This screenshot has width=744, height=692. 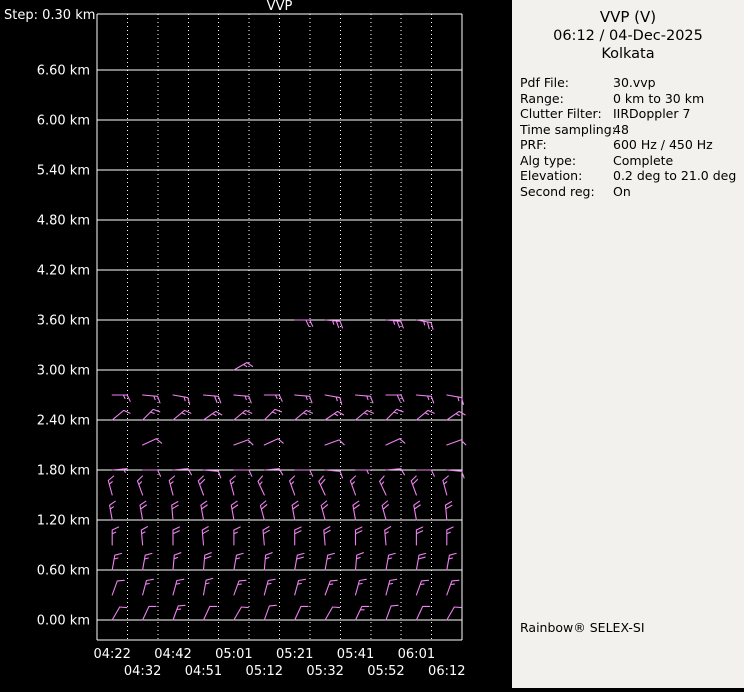 I want to click on y-axis-label: 3.00 km, so click(x=63, y=371).